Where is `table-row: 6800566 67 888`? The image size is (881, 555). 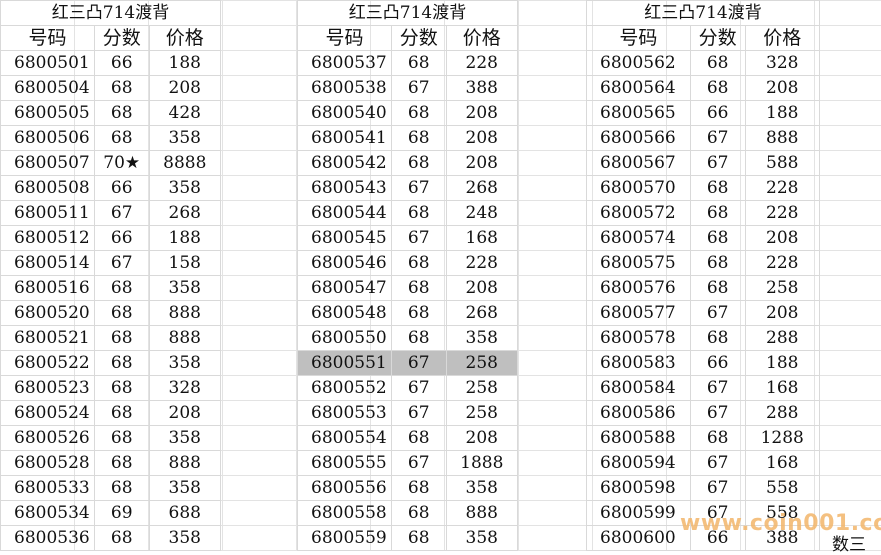
table-row: 6800566 67 888 is located at coordinates (703, 138).